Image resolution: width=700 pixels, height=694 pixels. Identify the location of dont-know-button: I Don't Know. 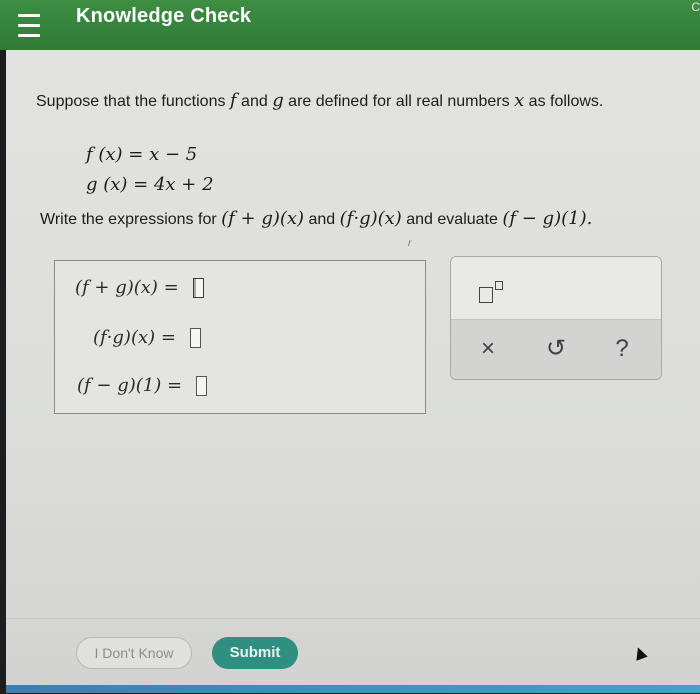
(134, 653).